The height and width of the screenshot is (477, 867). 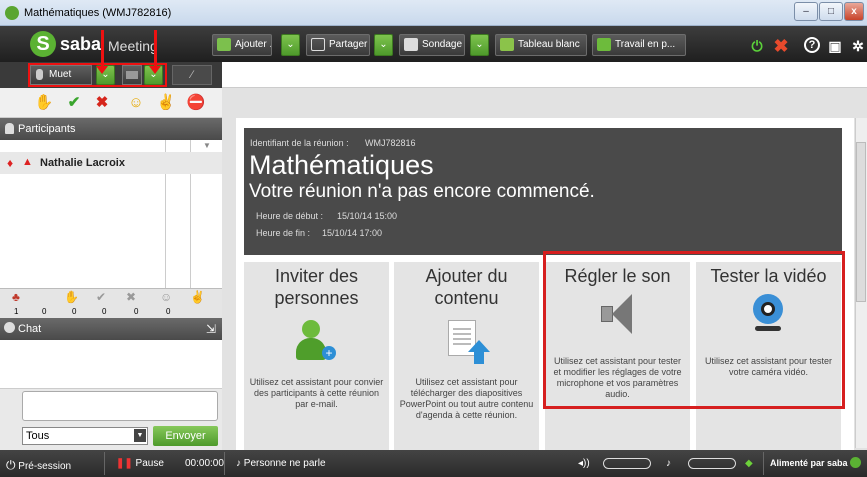 I want to click on whiteboard-button: Tableau blanc, so click(x=541, y=45).